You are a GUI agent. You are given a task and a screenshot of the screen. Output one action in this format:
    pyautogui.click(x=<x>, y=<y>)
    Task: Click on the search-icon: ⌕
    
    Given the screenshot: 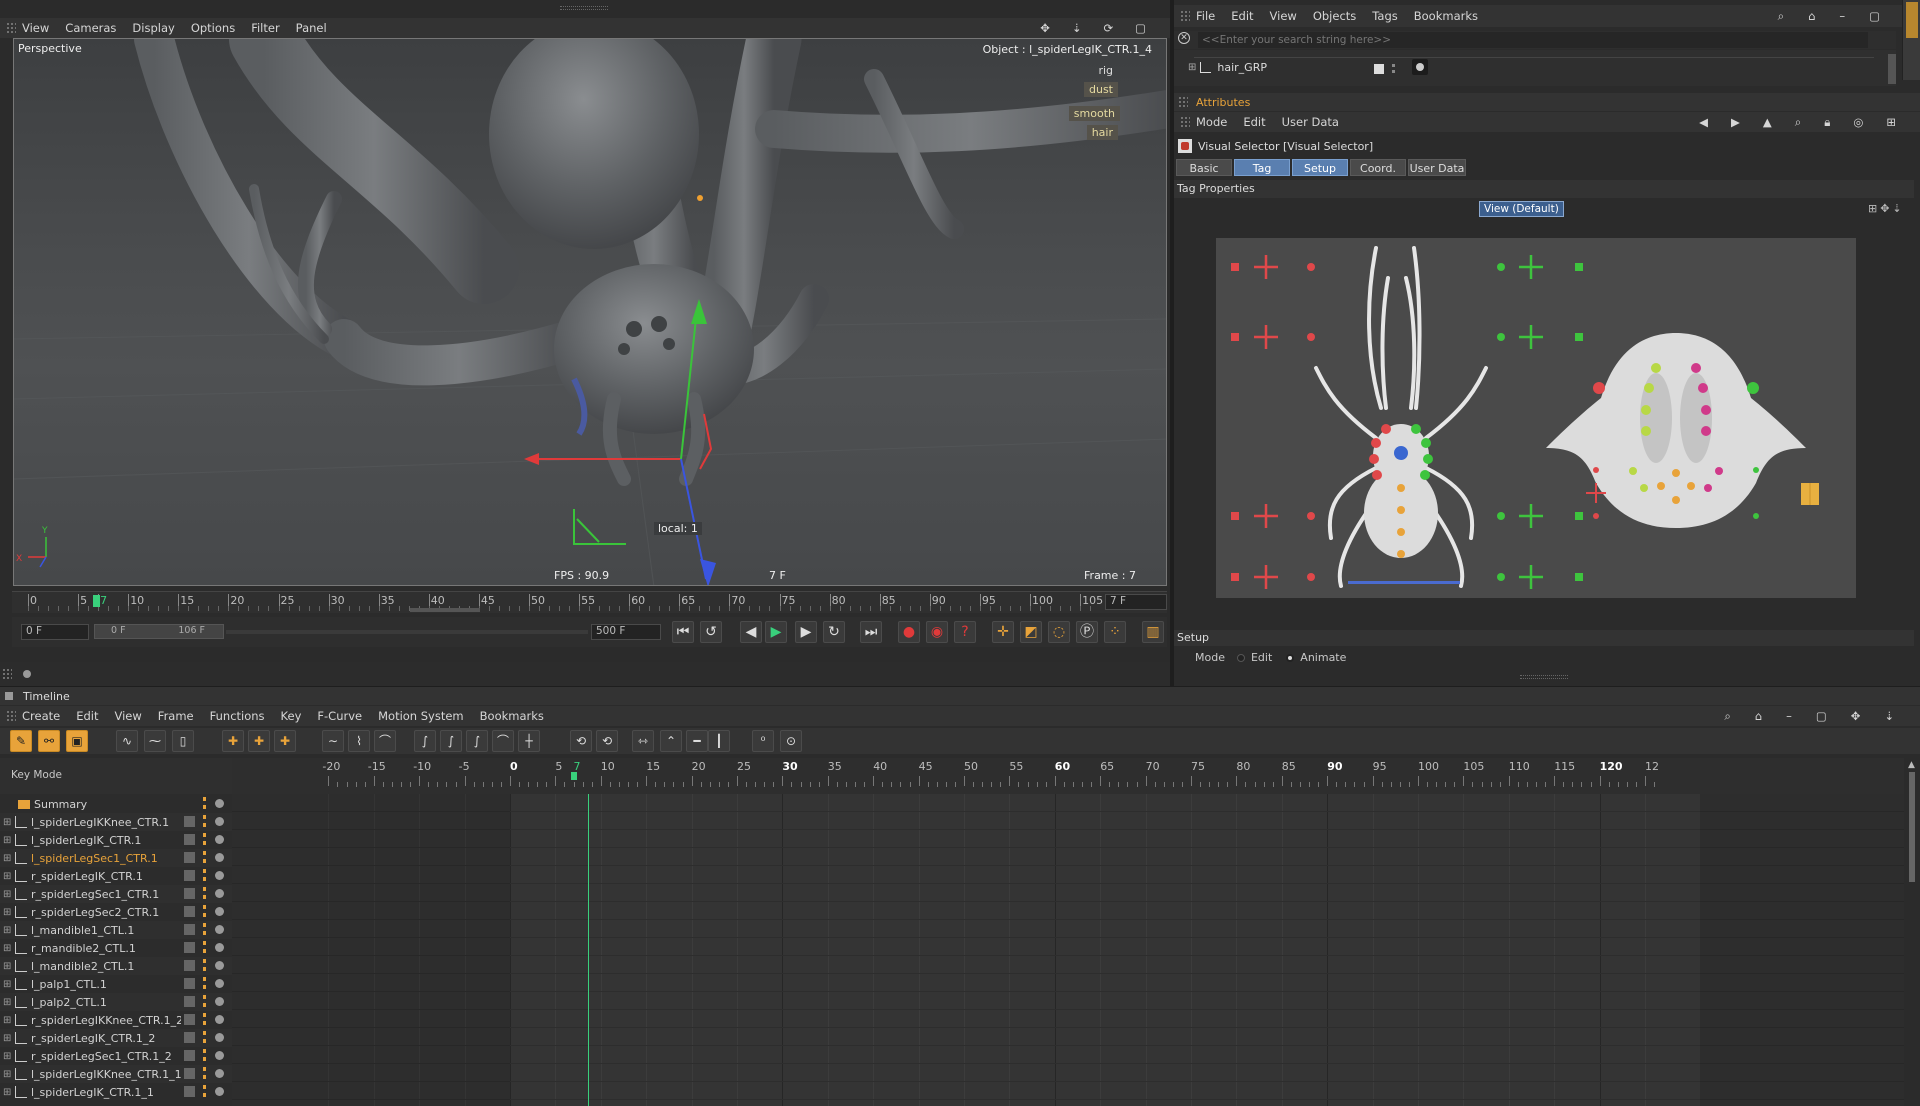 What is the action you would take?
    pyautogui.click(x=1781, y=16)
    